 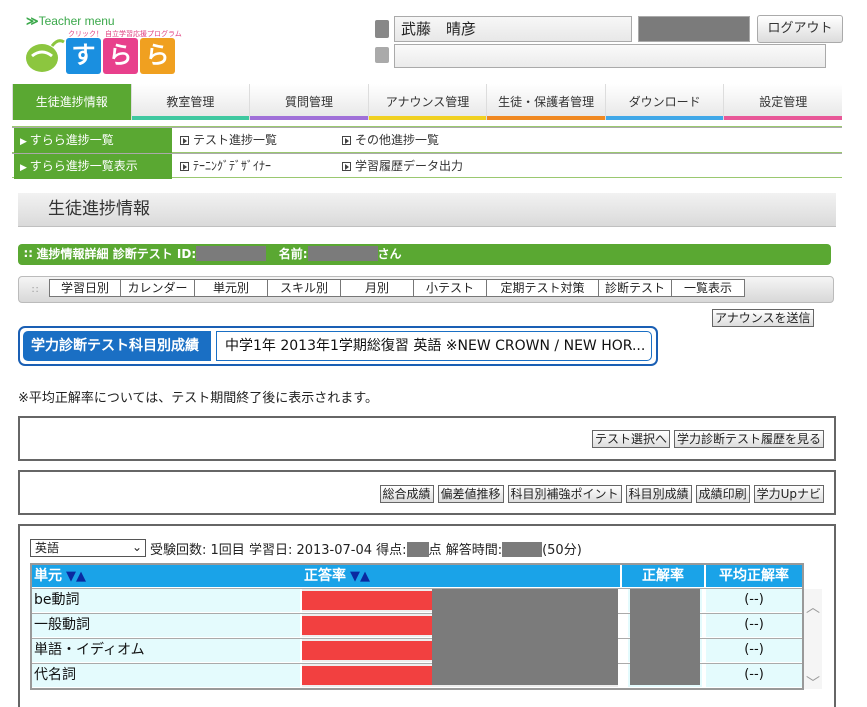 What do you see at coordinates (382, 55) in the screenshot?
I see `speaker-icon` at bounding box center [382, 55].